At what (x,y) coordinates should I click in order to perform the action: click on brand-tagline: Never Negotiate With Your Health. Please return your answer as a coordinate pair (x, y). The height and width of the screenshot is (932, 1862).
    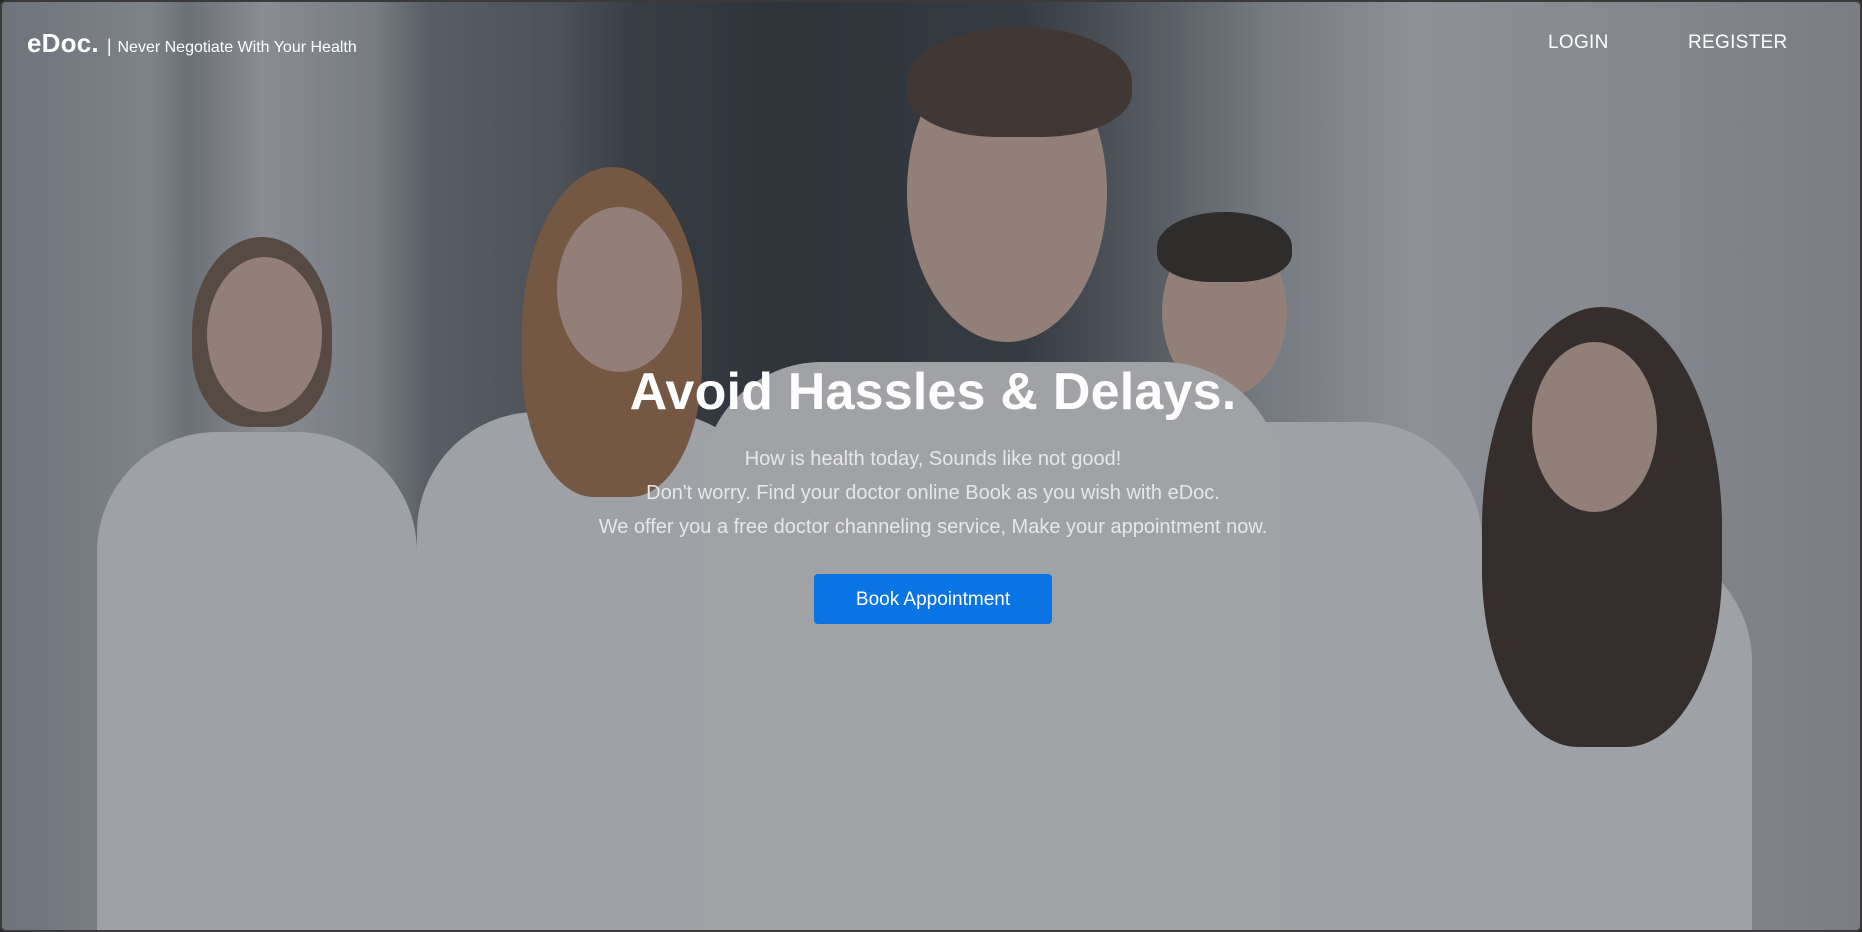
    Looking at the image, I should click on (237, 47).